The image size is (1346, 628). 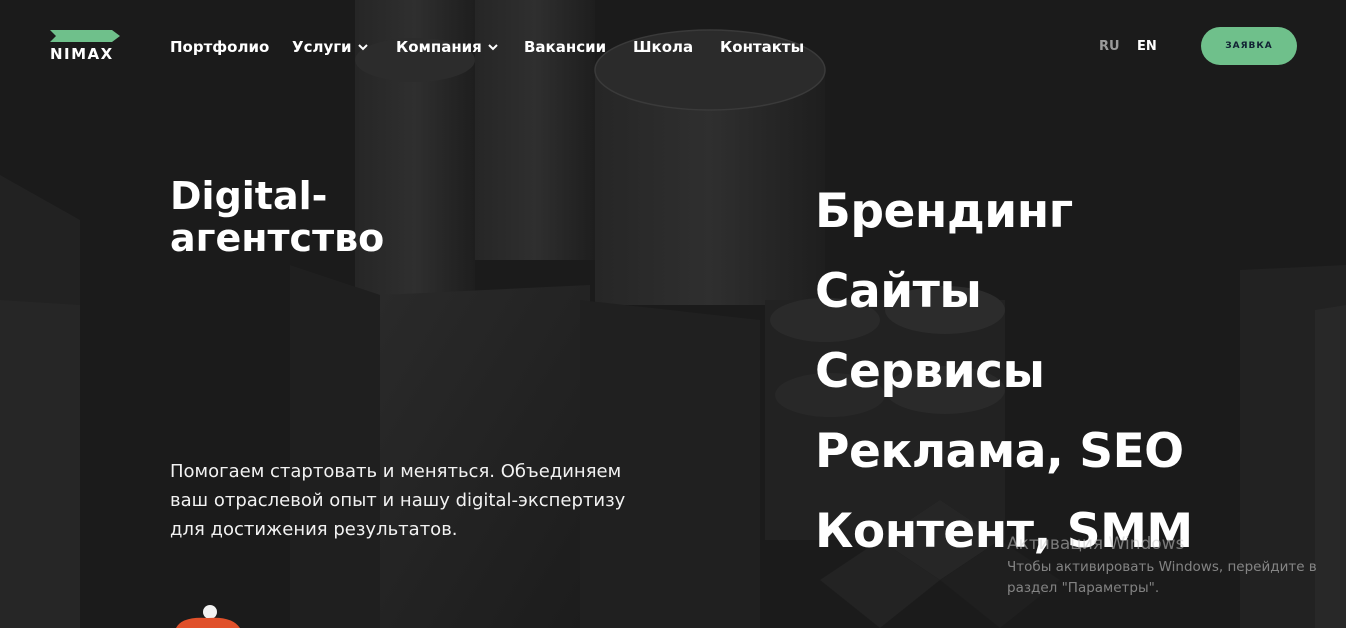 I want to click on logo-mark-icon, so click(x=85, y=36).